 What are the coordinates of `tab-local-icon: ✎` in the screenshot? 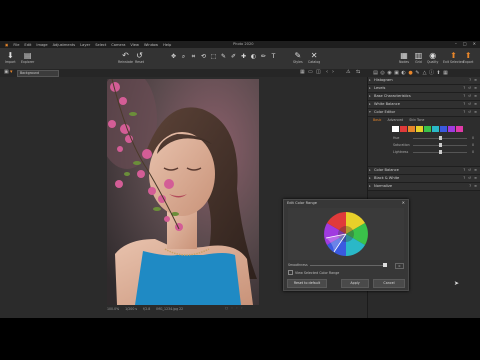 It's located at (417, 73).